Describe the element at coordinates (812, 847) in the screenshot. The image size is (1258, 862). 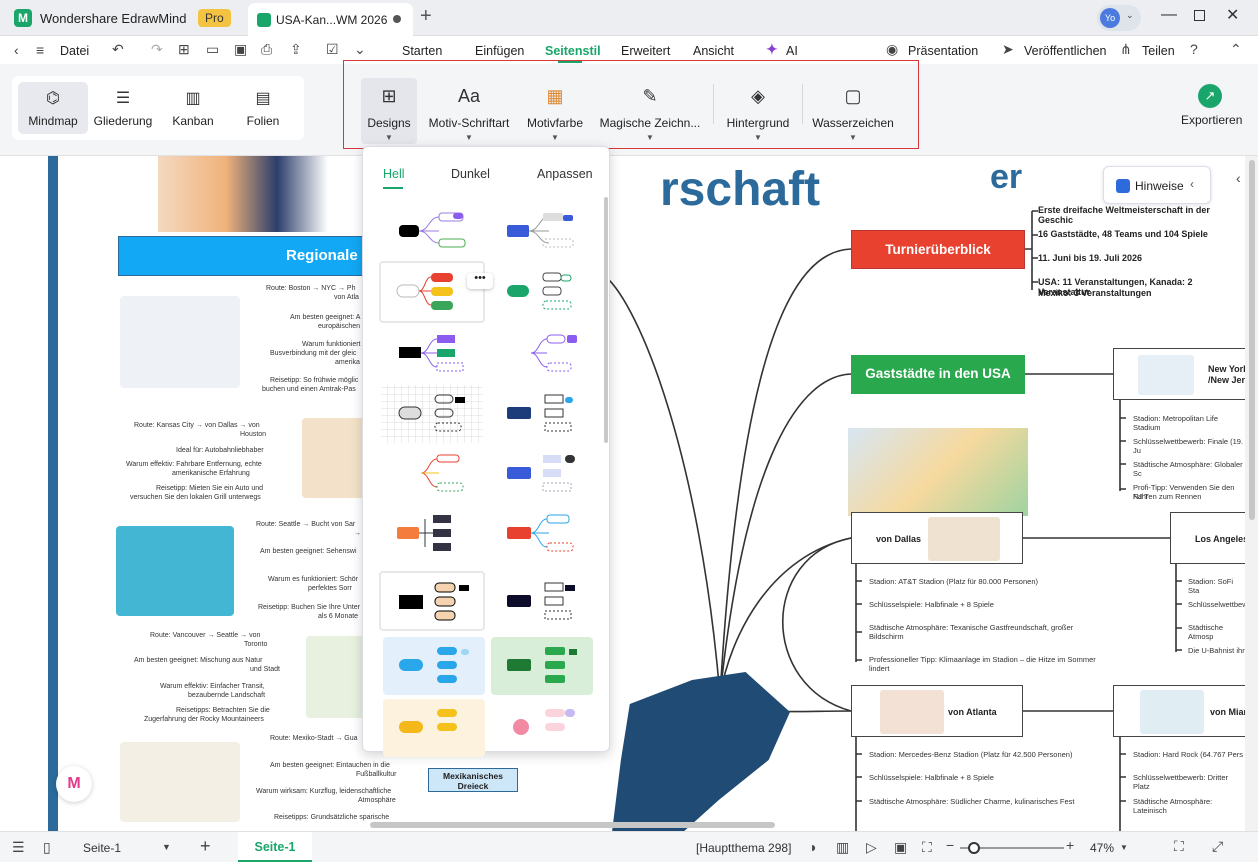
I see `theme-icon: ◑` at that location.